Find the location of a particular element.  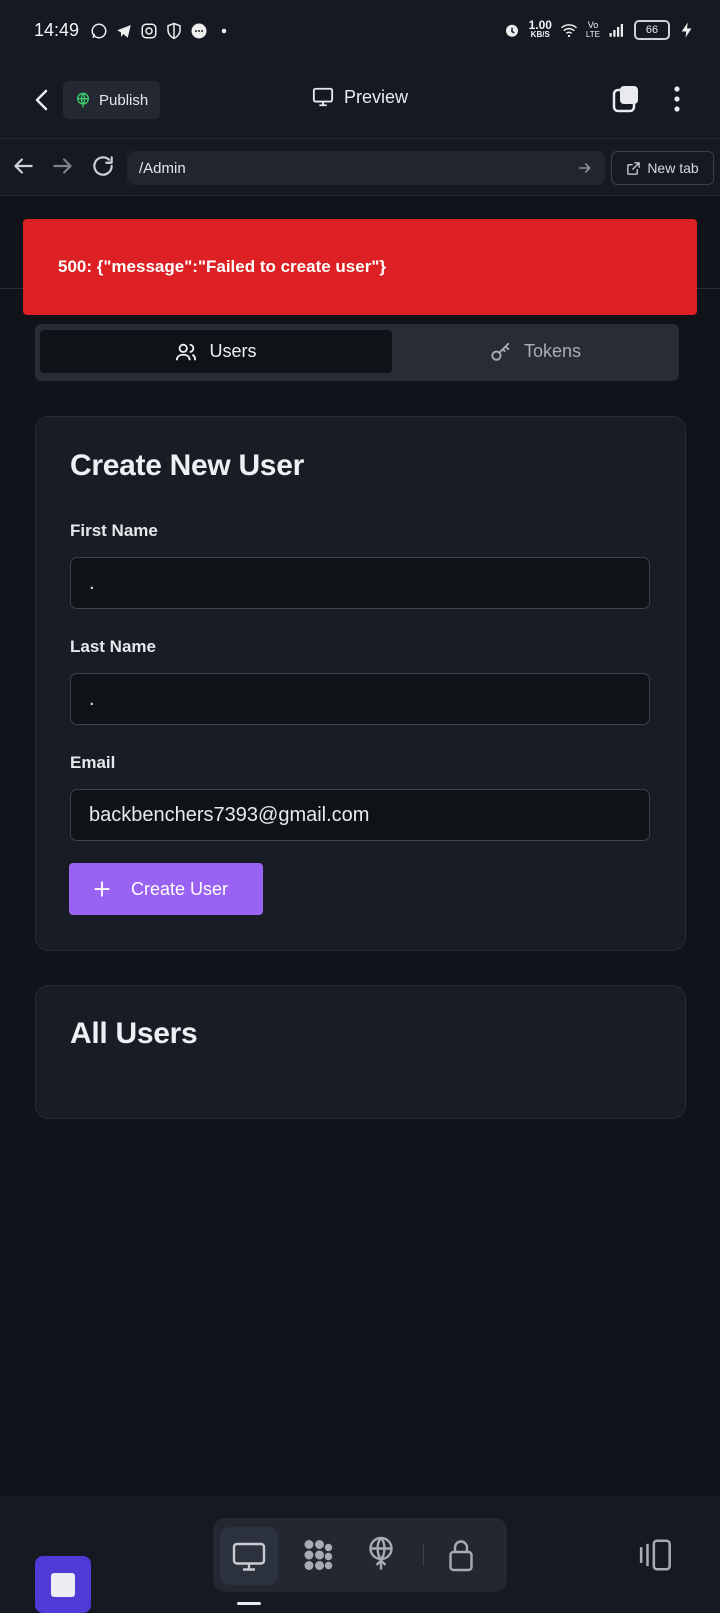

publish-button: Publish is located at coordinates (111, 100).